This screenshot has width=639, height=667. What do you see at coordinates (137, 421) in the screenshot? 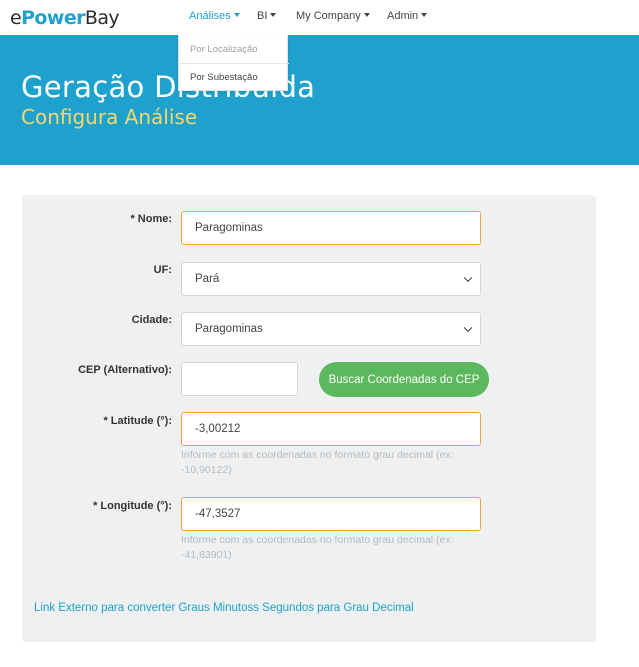
I see `latitude-label: * Latitude (°):` at bounding box center [137, 421].